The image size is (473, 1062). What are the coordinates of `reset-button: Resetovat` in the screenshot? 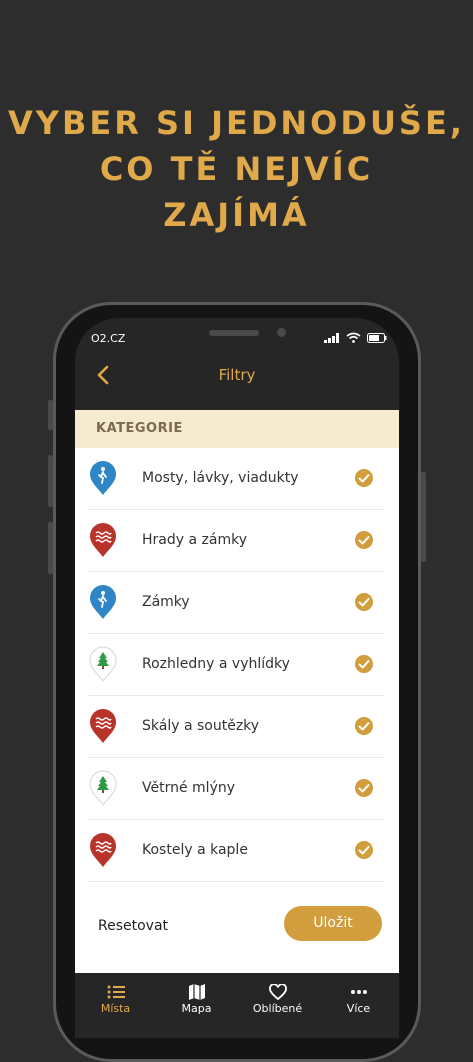 It's located at (133, 926).